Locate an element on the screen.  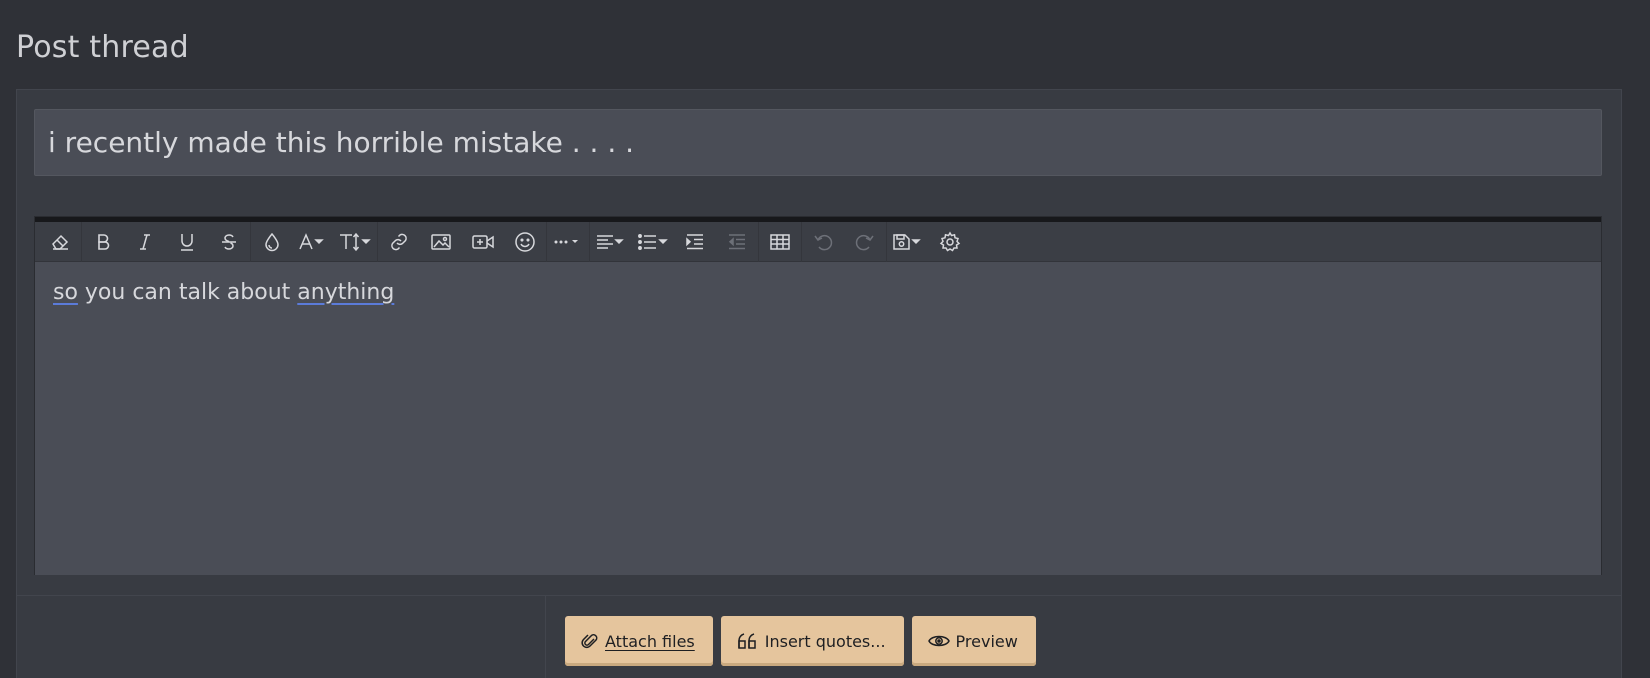
form-actions-row: Attach files Insert quotes... Preview is located at coordinates (819, 636).